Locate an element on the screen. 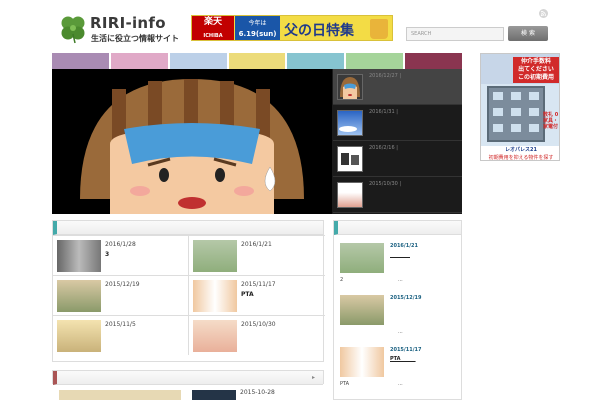 This screenshot has height=400, width=600. slider-item: 2016/12/27 | is located at coordinates (397, 87).